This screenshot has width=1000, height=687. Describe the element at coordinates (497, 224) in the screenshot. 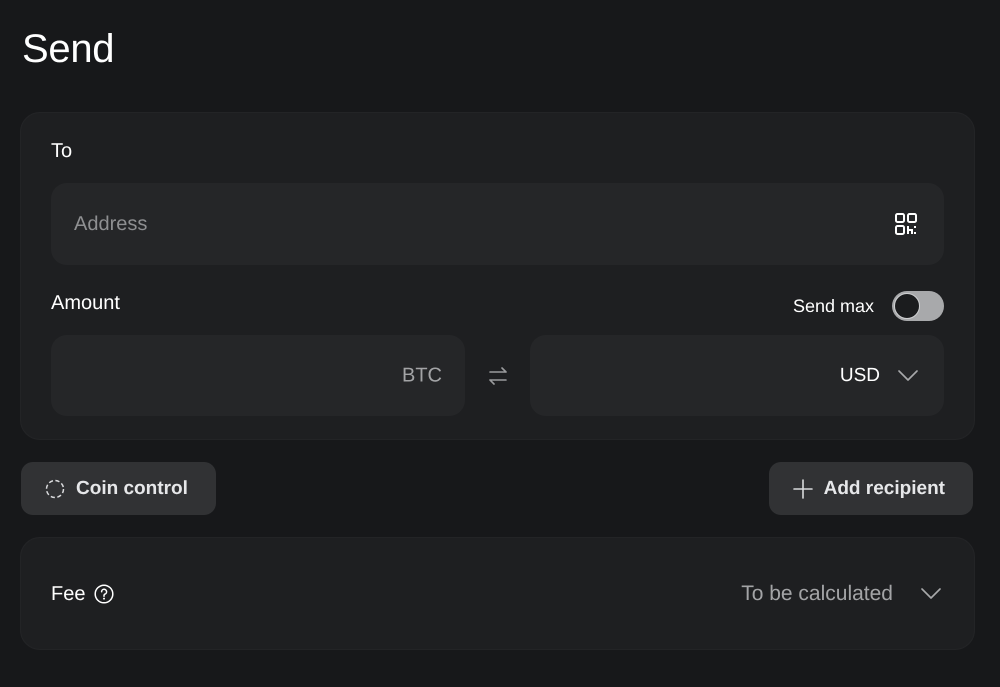

I see `address-field: Address` at that location.